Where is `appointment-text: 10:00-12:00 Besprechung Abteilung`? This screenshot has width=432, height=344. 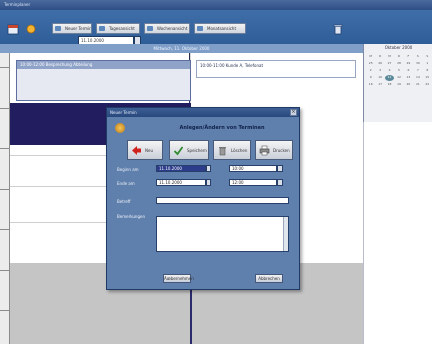 appointment-text: 10:00-12:00 Besprechung Abteilung is located at coordinates (103, 65).